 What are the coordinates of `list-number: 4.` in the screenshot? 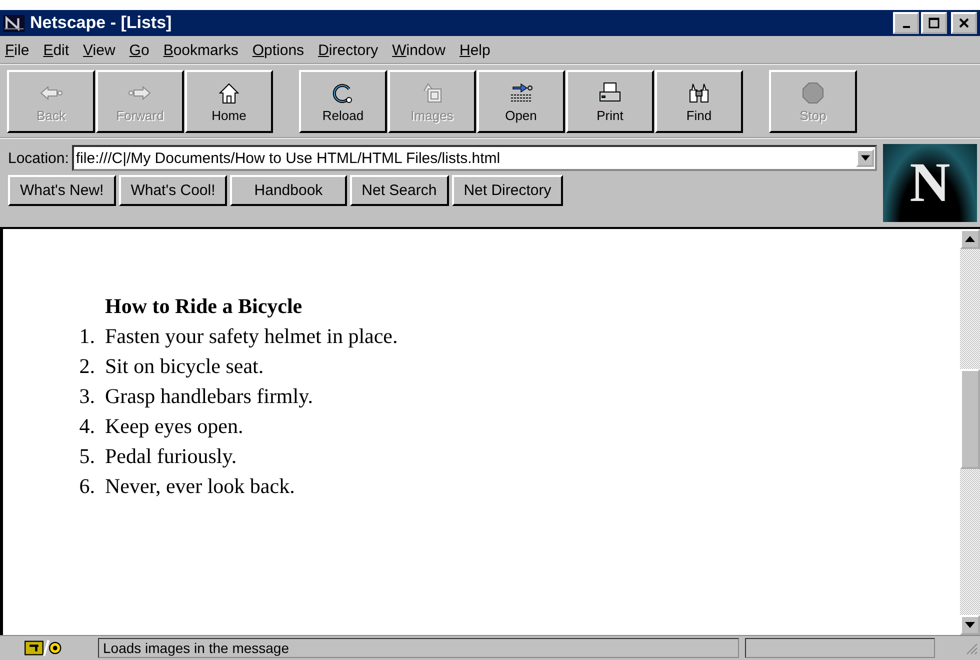 It's located at (87, 426).